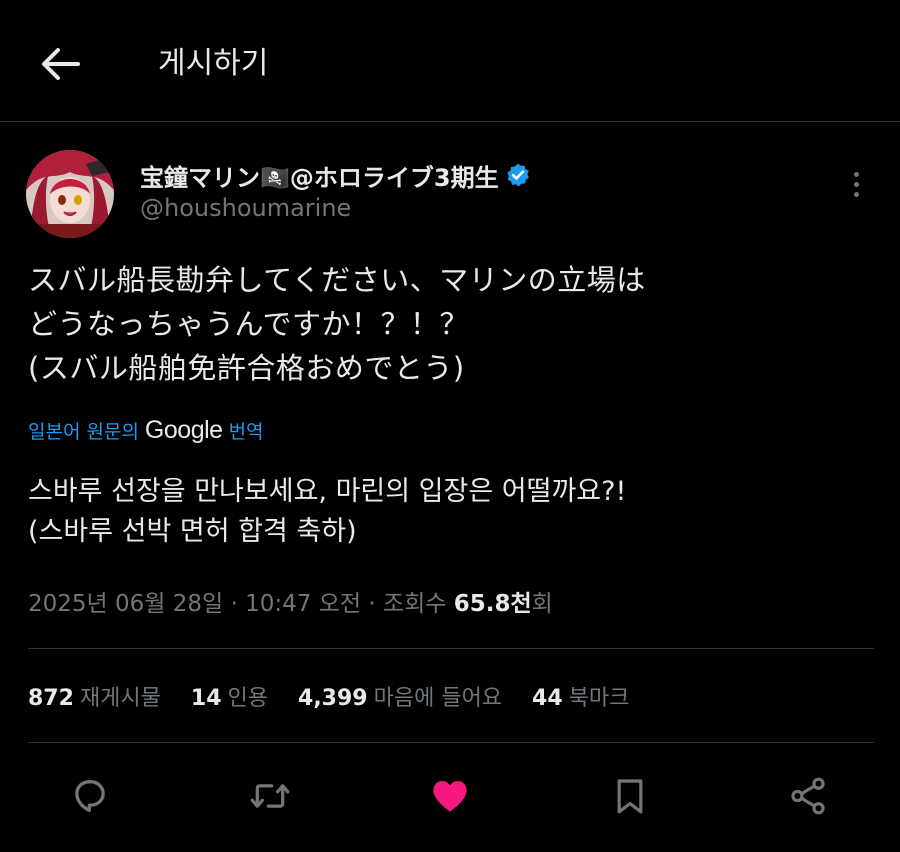 The height and width of the screenshot is (852, 900). What do you see at coordinates (183, 429) in the screenshot?
I see `google-logo: Google` at bounding box center [183, 429].